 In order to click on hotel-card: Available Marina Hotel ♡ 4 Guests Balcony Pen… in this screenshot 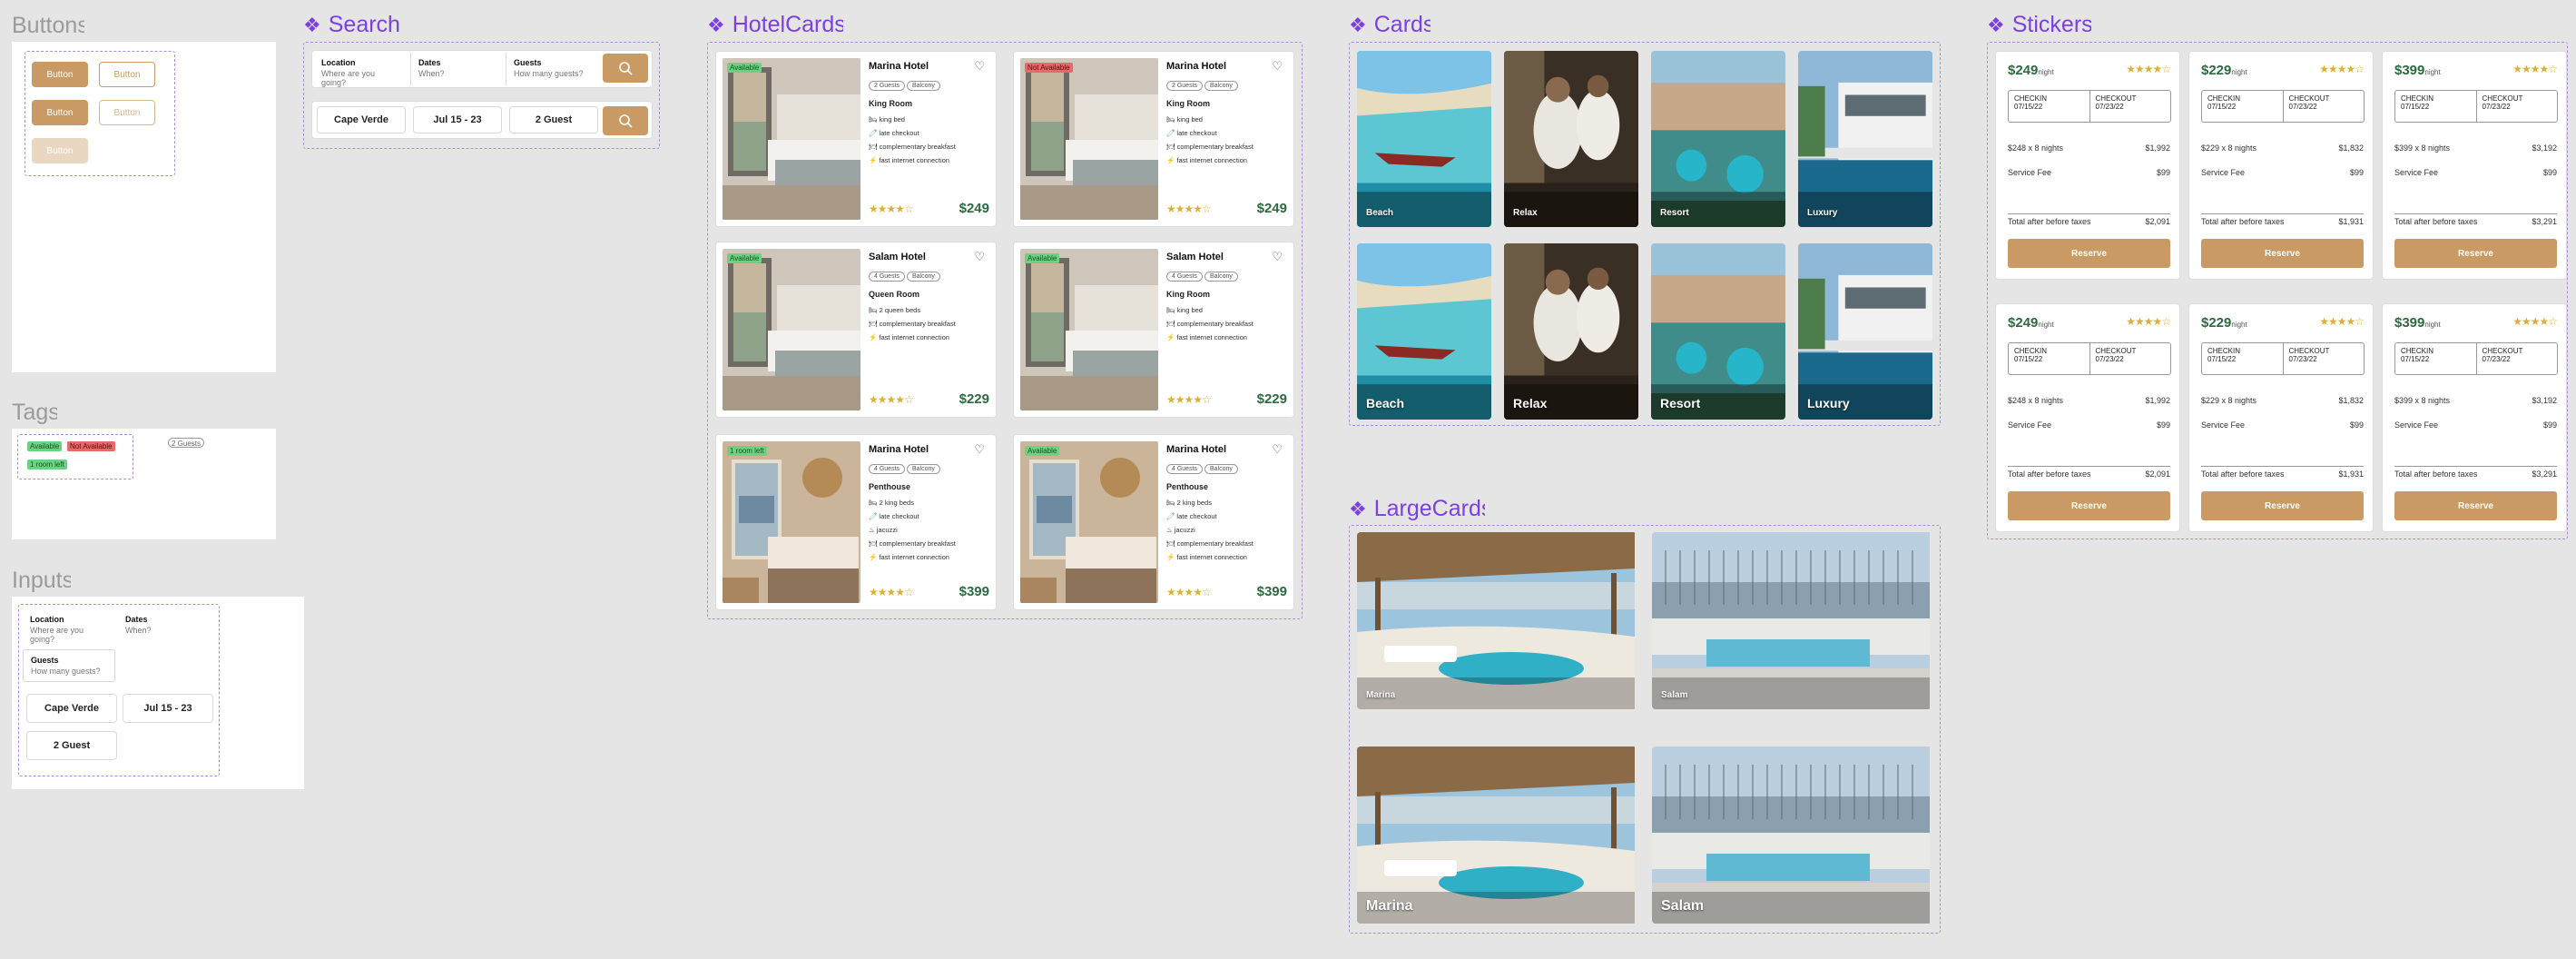, I will do `click(1153, 522)`.